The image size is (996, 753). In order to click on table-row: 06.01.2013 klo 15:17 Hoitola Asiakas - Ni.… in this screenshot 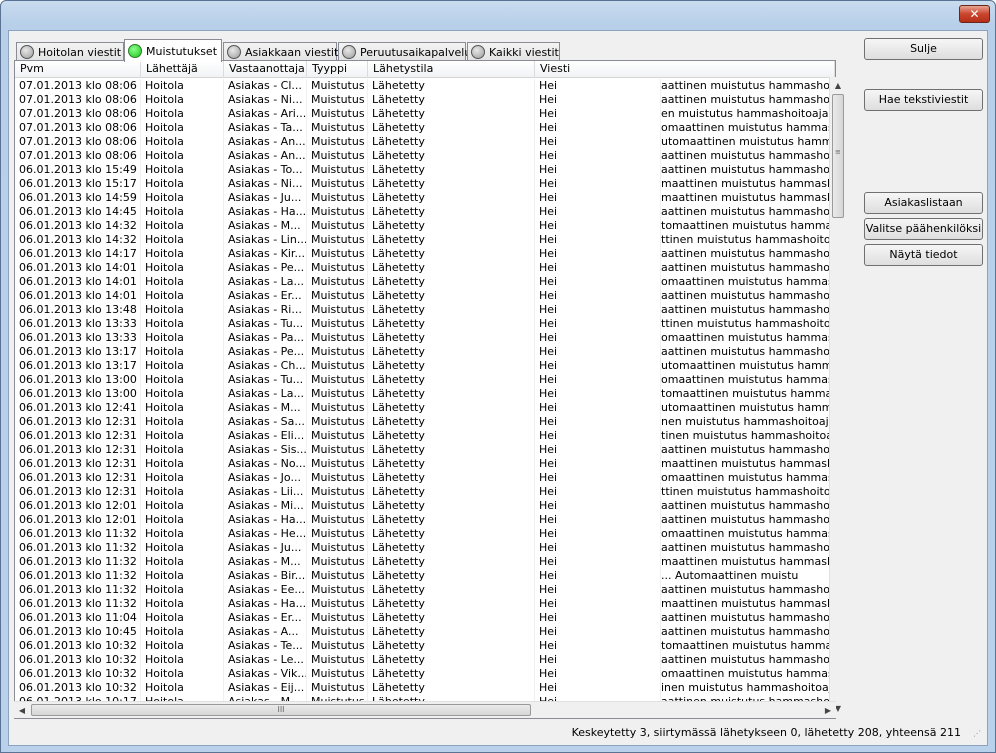, I will do `click(425, 184)`.